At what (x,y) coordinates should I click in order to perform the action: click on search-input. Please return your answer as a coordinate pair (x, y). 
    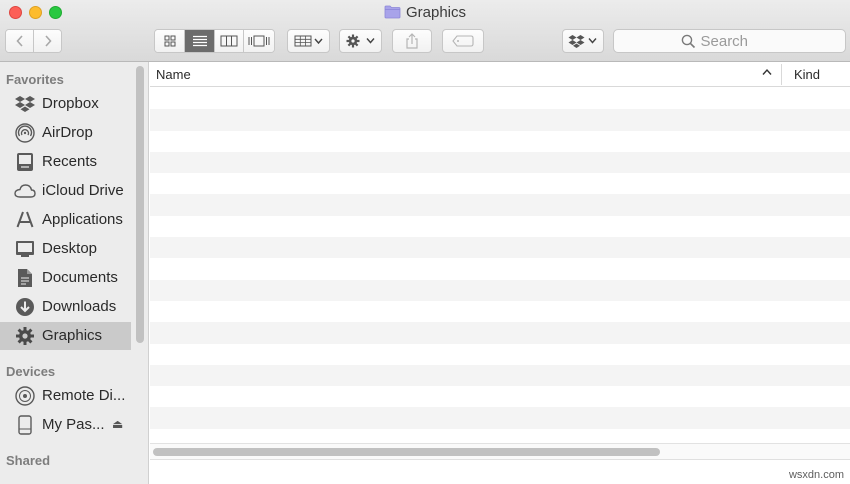
    Looking at the image, I should click on (739, 41).